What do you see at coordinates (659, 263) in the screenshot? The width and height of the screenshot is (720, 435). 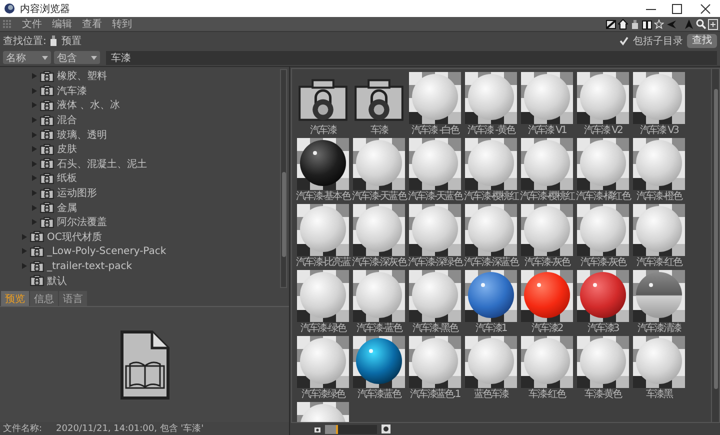 I see `material-name: 汽车漆-红色` at bounding box center [659, 263].